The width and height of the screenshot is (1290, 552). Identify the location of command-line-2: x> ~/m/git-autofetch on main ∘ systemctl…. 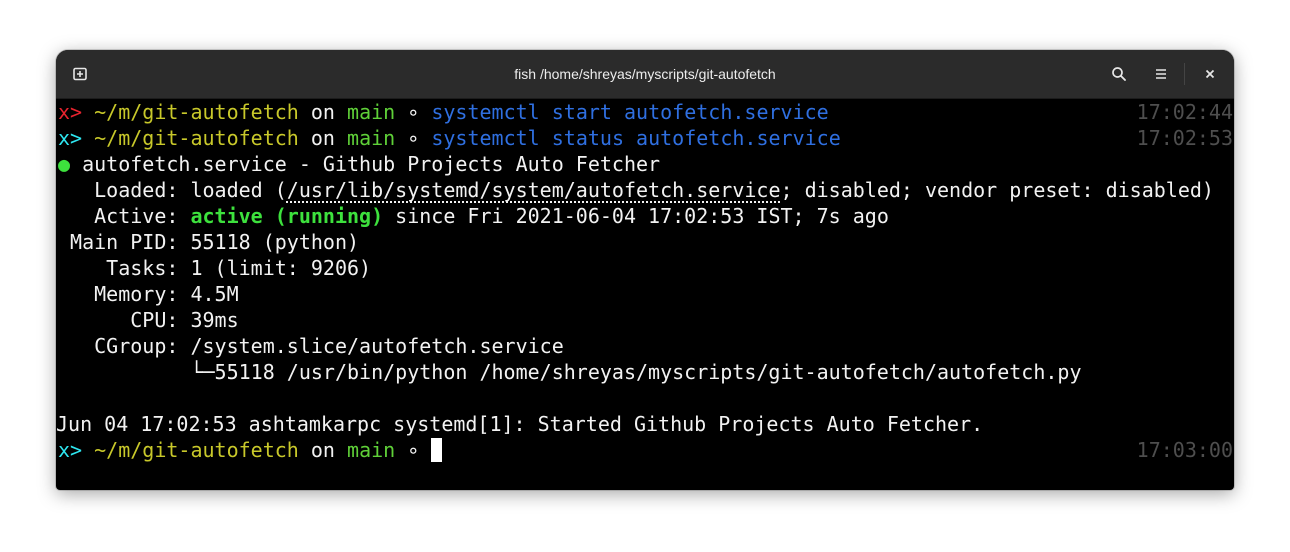
(449, 138).